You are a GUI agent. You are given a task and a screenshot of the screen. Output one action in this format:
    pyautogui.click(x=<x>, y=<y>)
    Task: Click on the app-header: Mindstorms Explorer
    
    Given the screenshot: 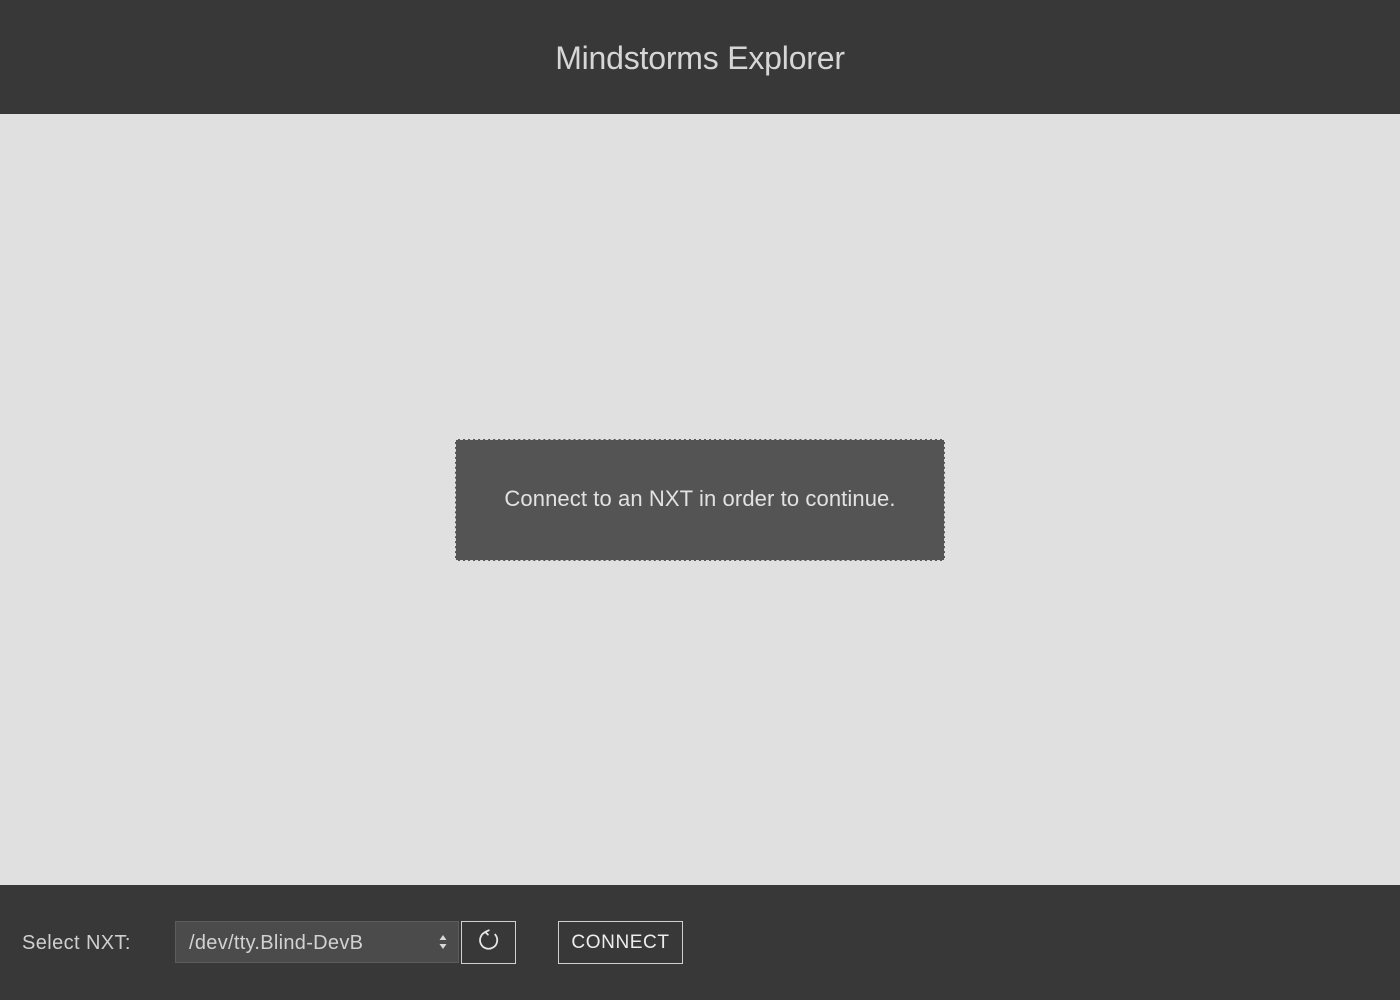 What is the action you would take?
    pyautogui.click(x=700, y=57)
    